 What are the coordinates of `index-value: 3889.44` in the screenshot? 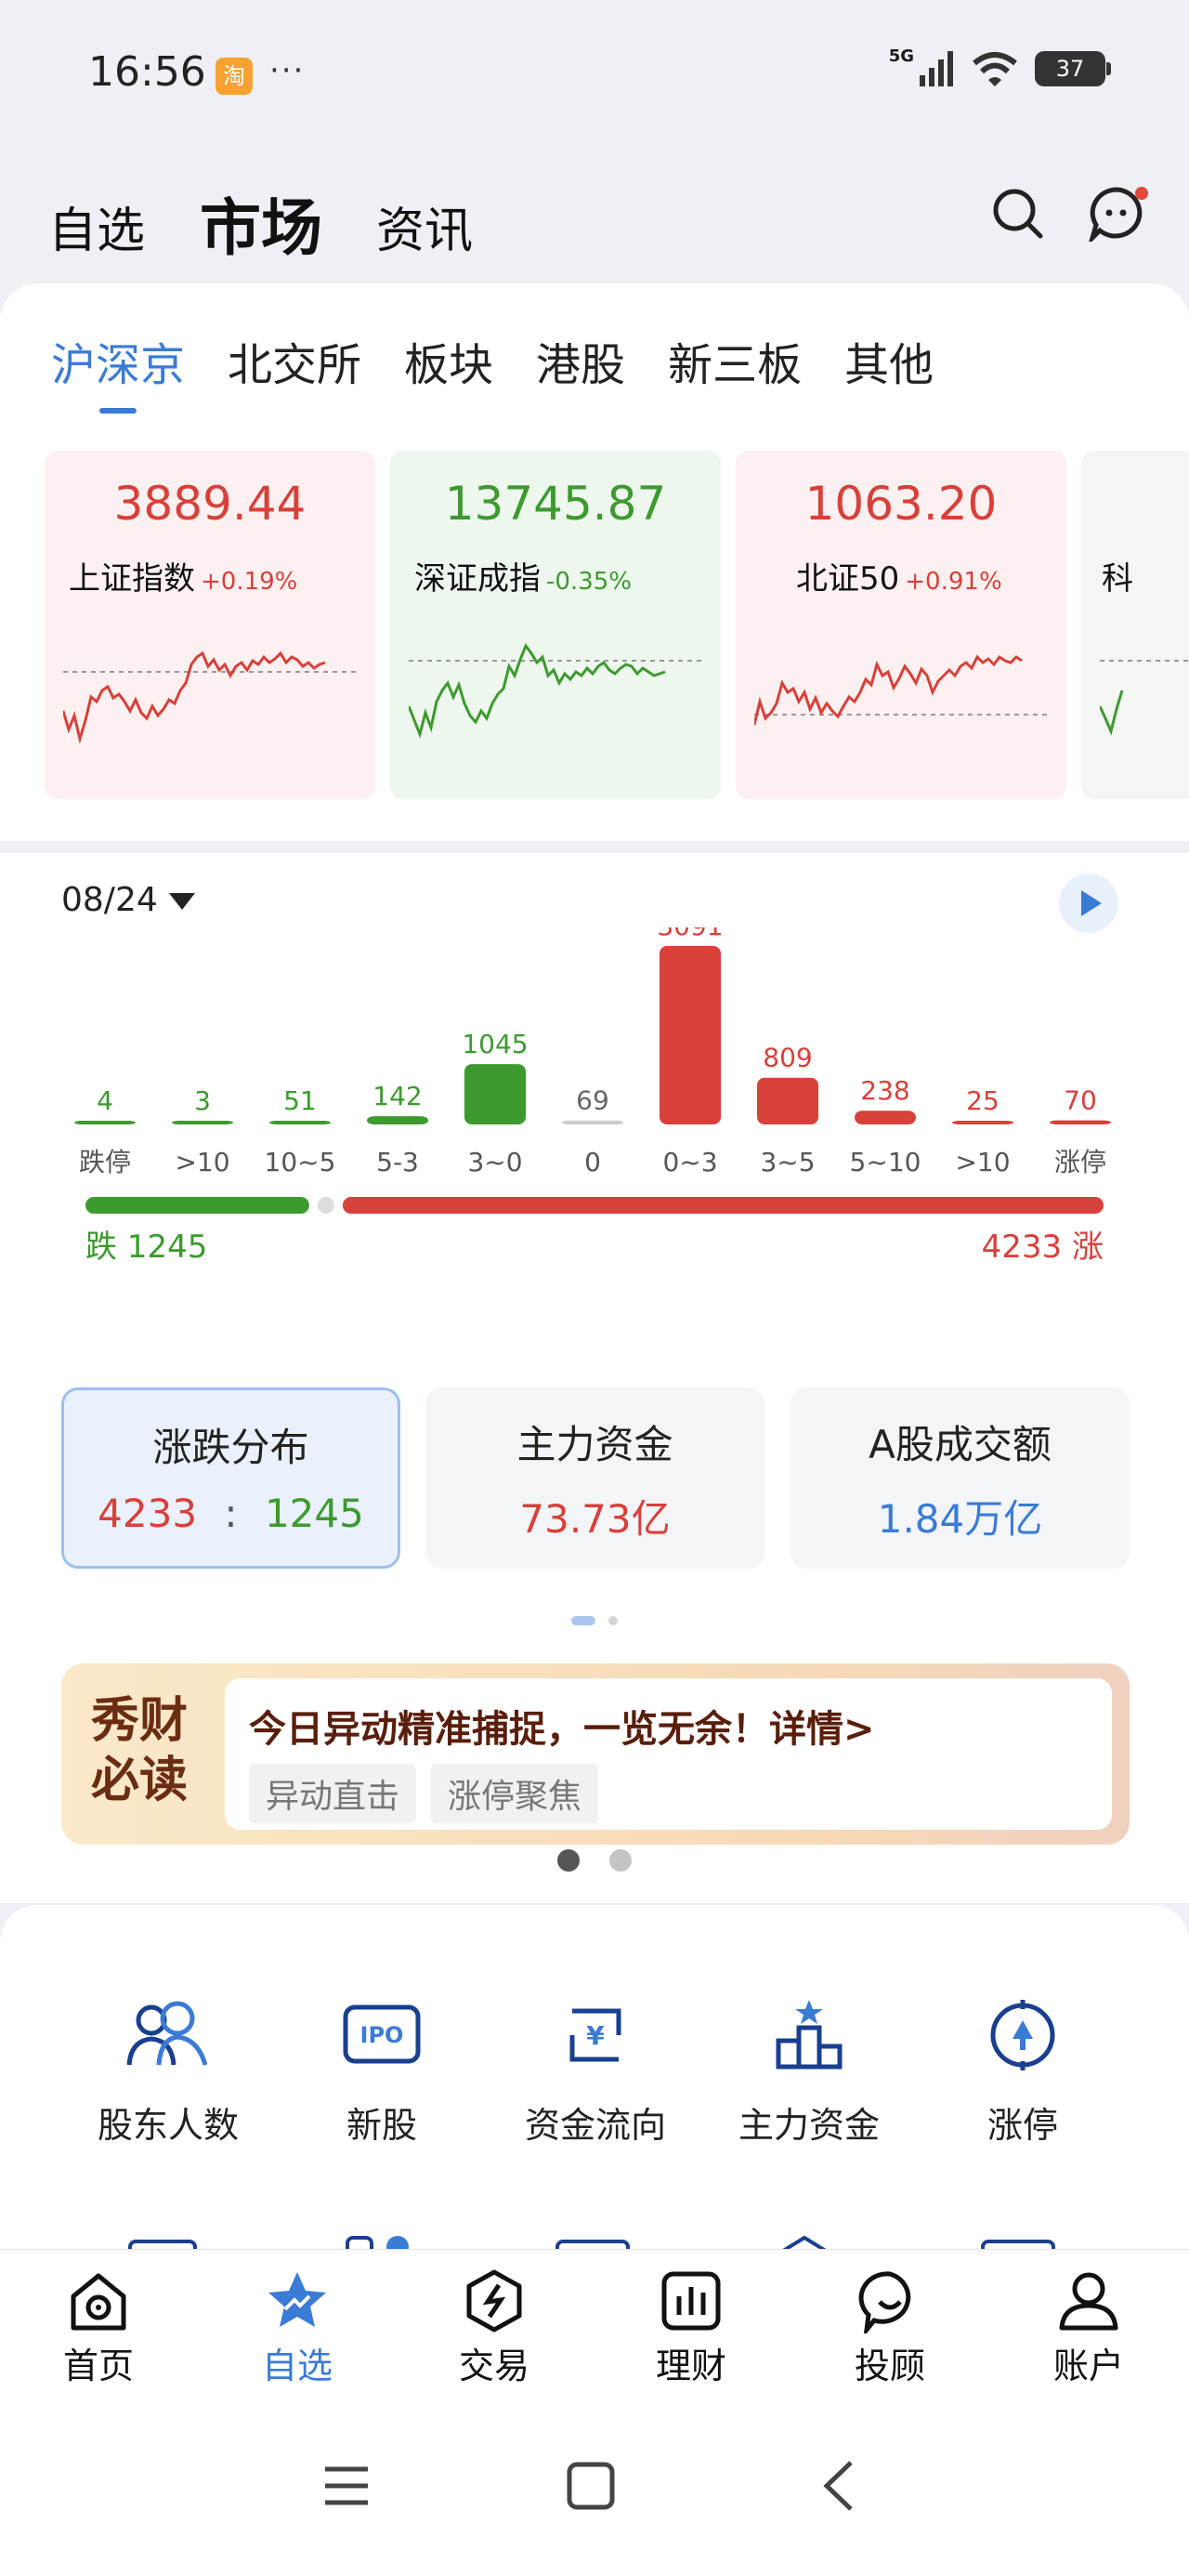 It's located at (210, 504).